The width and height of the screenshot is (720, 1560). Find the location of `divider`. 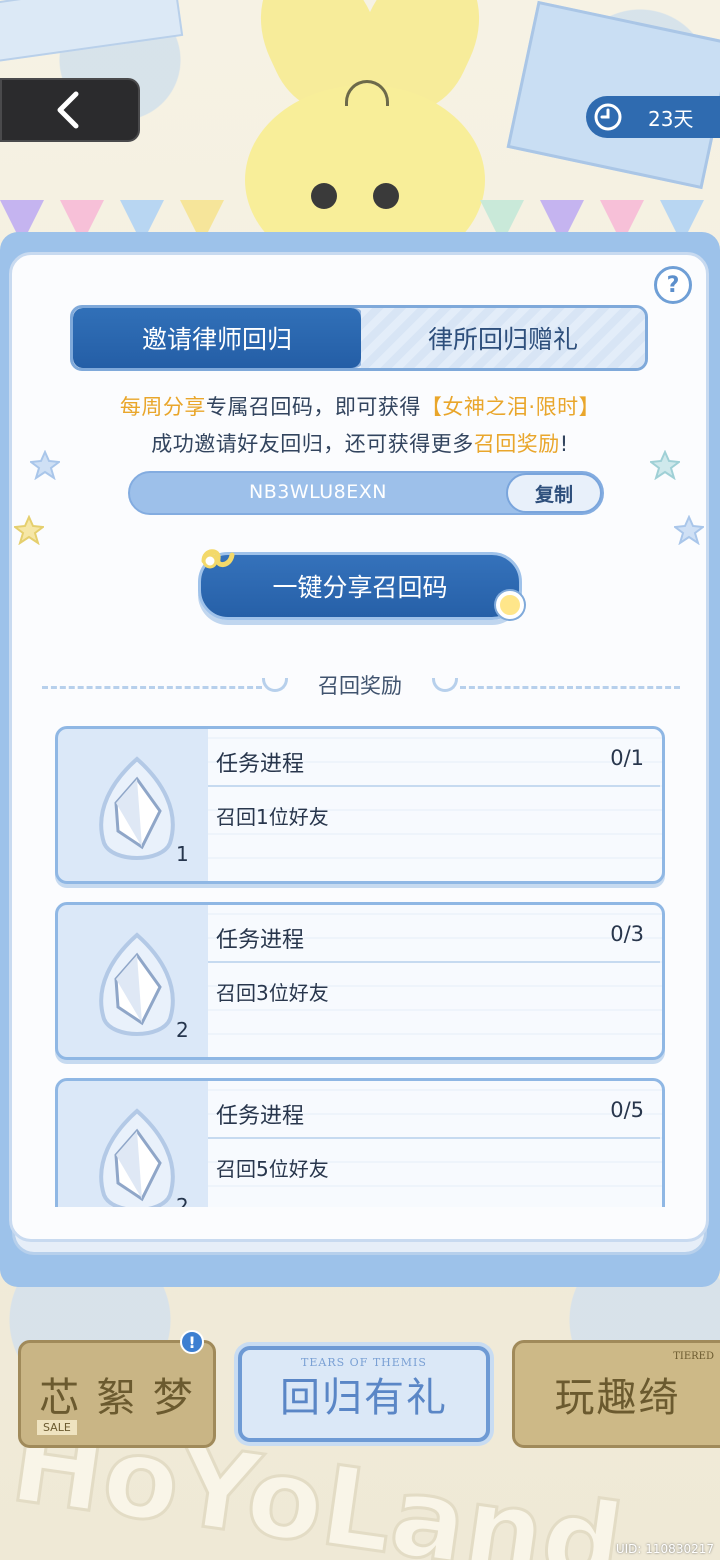

divider is located at coordinates (570, 687).